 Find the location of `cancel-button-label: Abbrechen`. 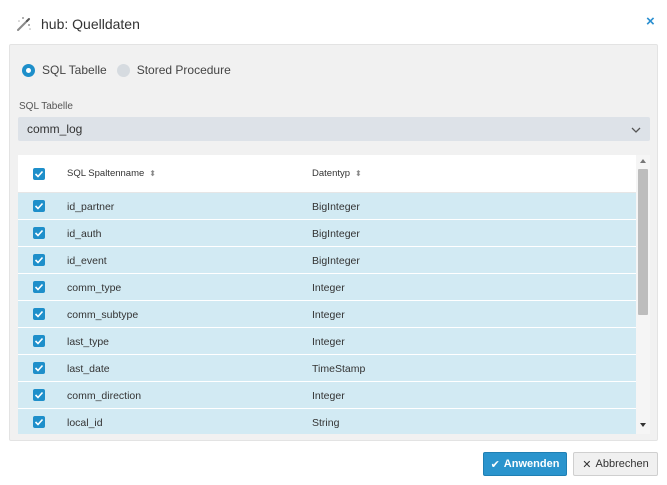

cancel-button-label: Abbrechen is located at coordinates (622, 464).